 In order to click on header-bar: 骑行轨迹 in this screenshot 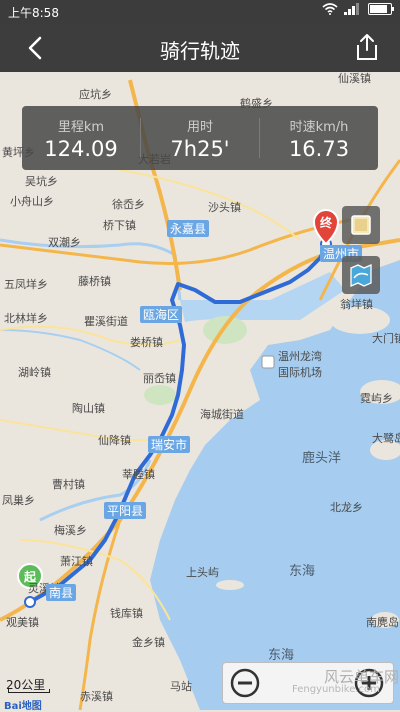, I will do `click(200, 48)`.